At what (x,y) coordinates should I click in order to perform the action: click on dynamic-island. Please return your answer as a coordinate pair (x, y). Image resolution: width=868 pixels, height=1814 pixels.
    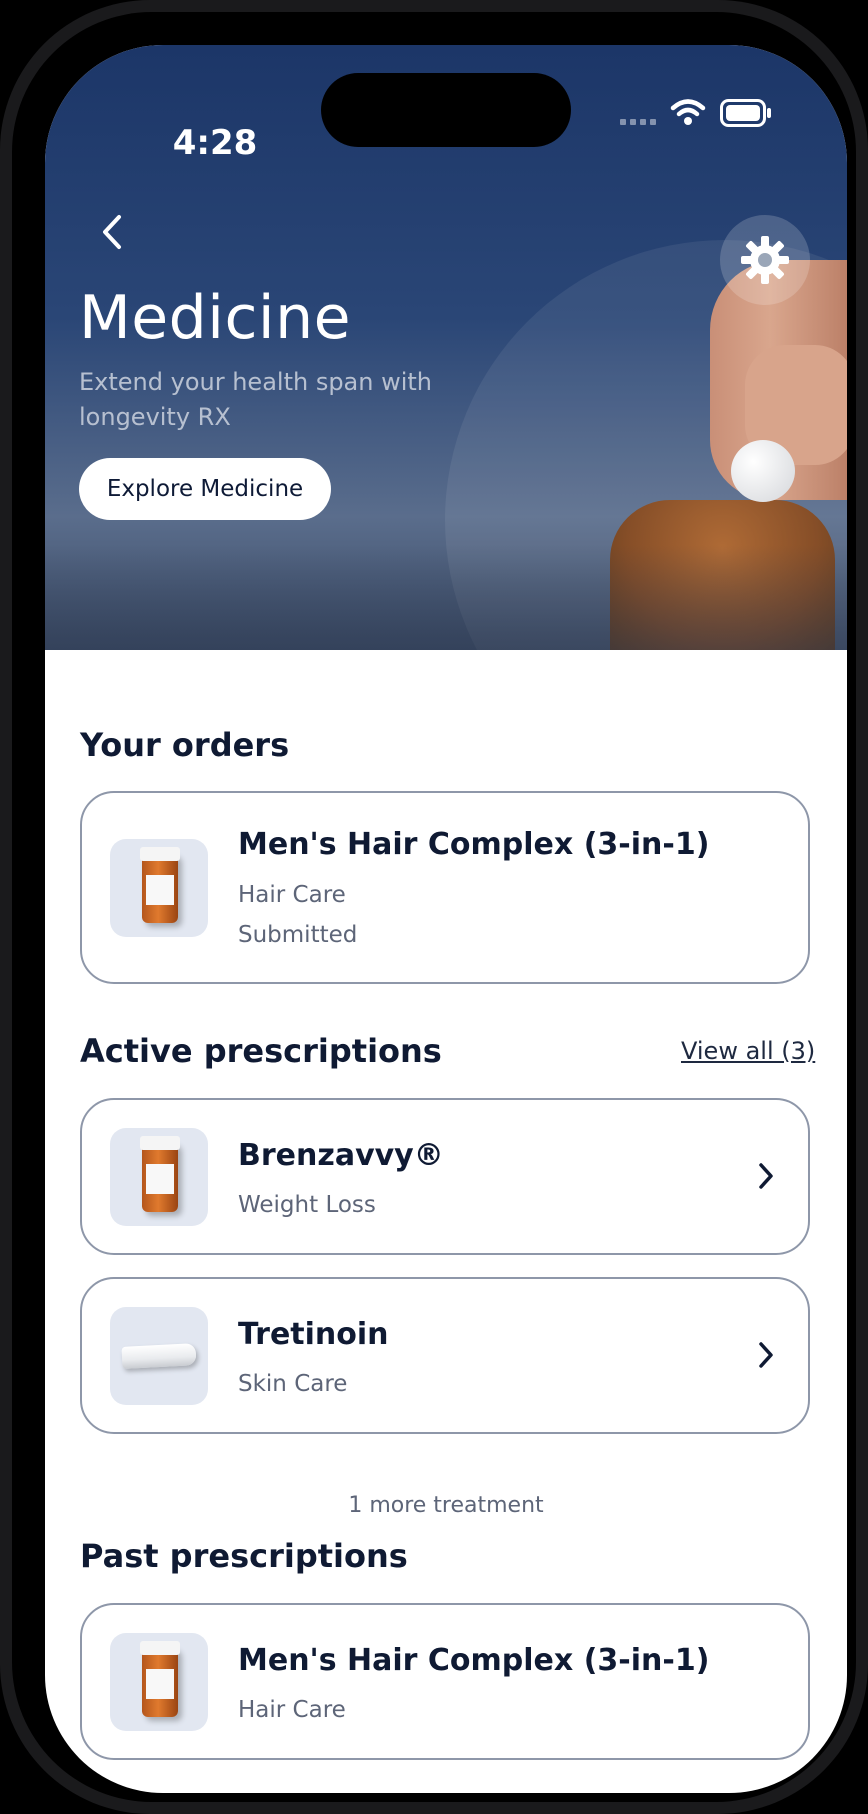
    Looking at the image, I should click on (446, 110).